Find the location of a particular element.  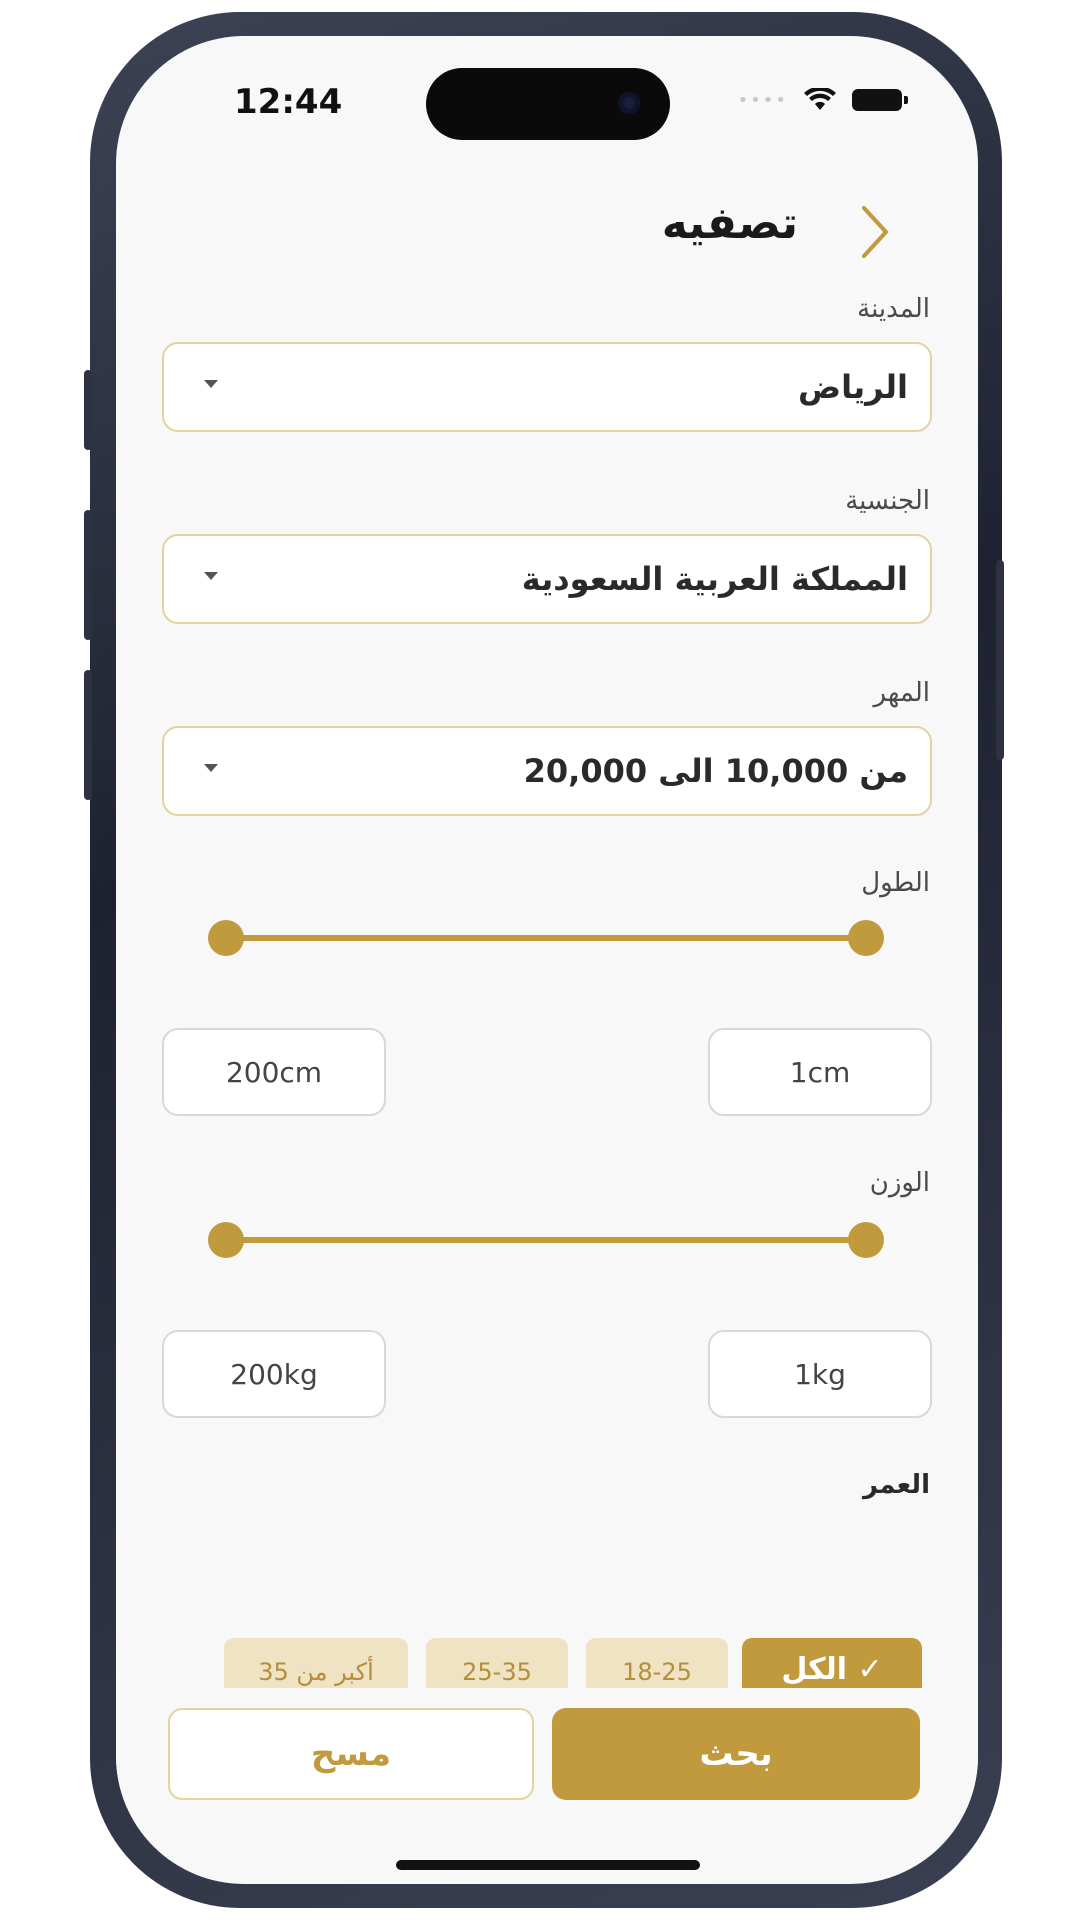

city-select: الرياض is located at coordinates (547, 387).